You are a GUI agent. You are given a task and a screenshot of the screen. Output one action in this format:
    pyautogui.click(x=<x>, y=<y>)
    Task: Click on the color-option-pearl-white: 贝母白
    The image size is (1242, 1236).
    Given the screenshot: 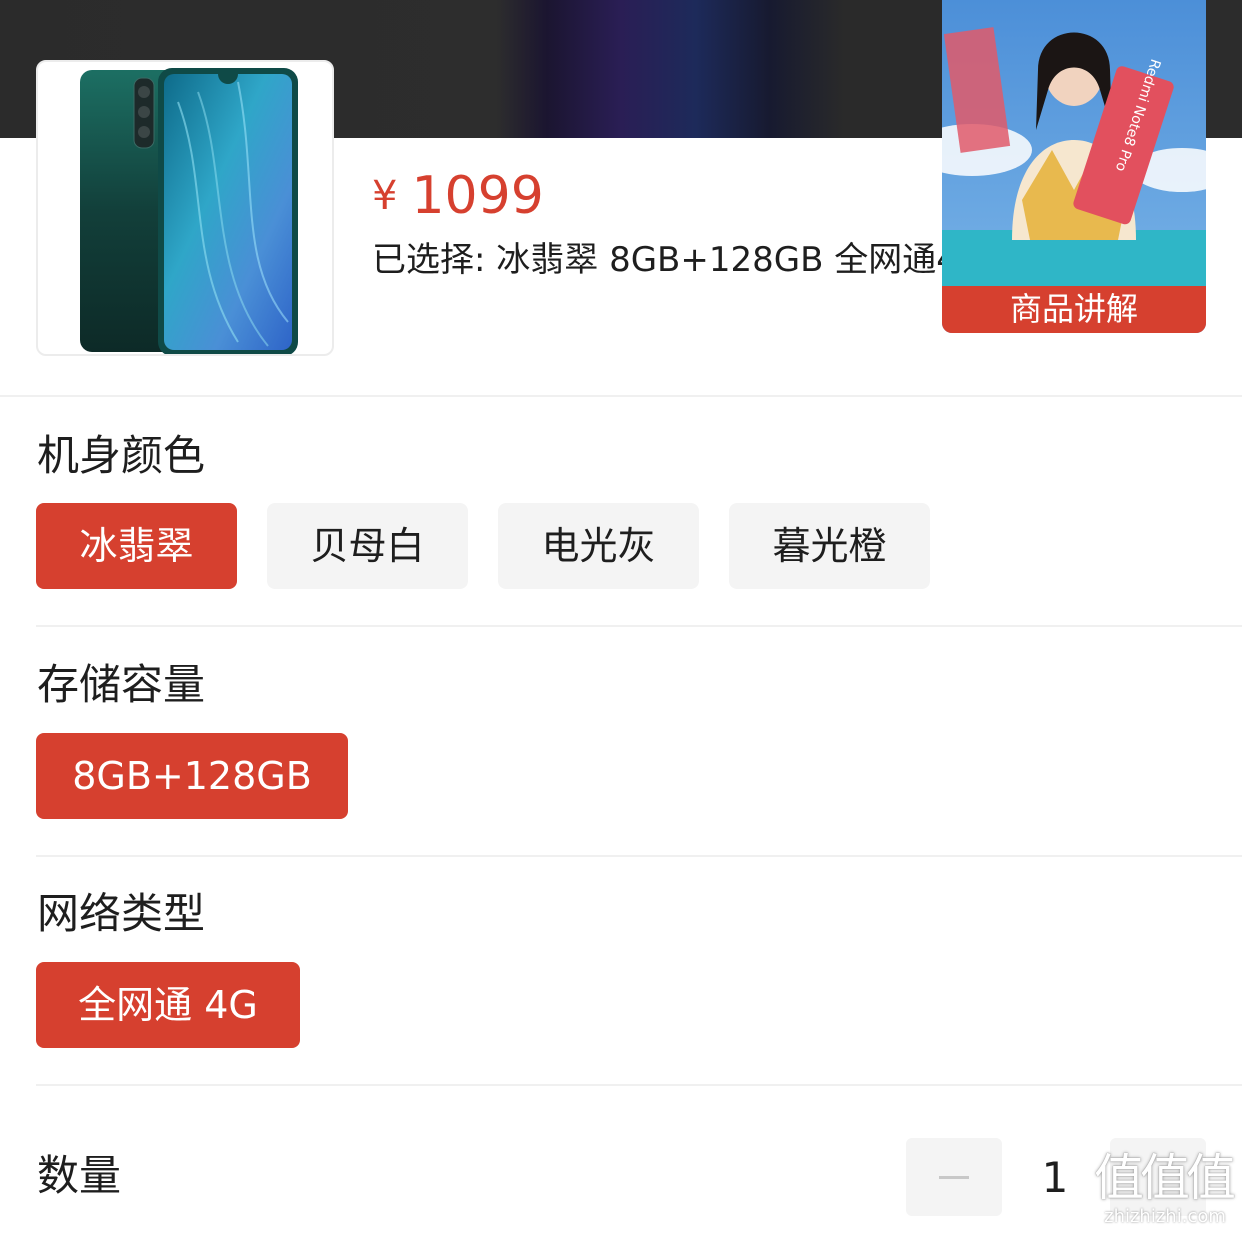 What is the action you would take?
    pyautogui.click(x=367, y=546)
    